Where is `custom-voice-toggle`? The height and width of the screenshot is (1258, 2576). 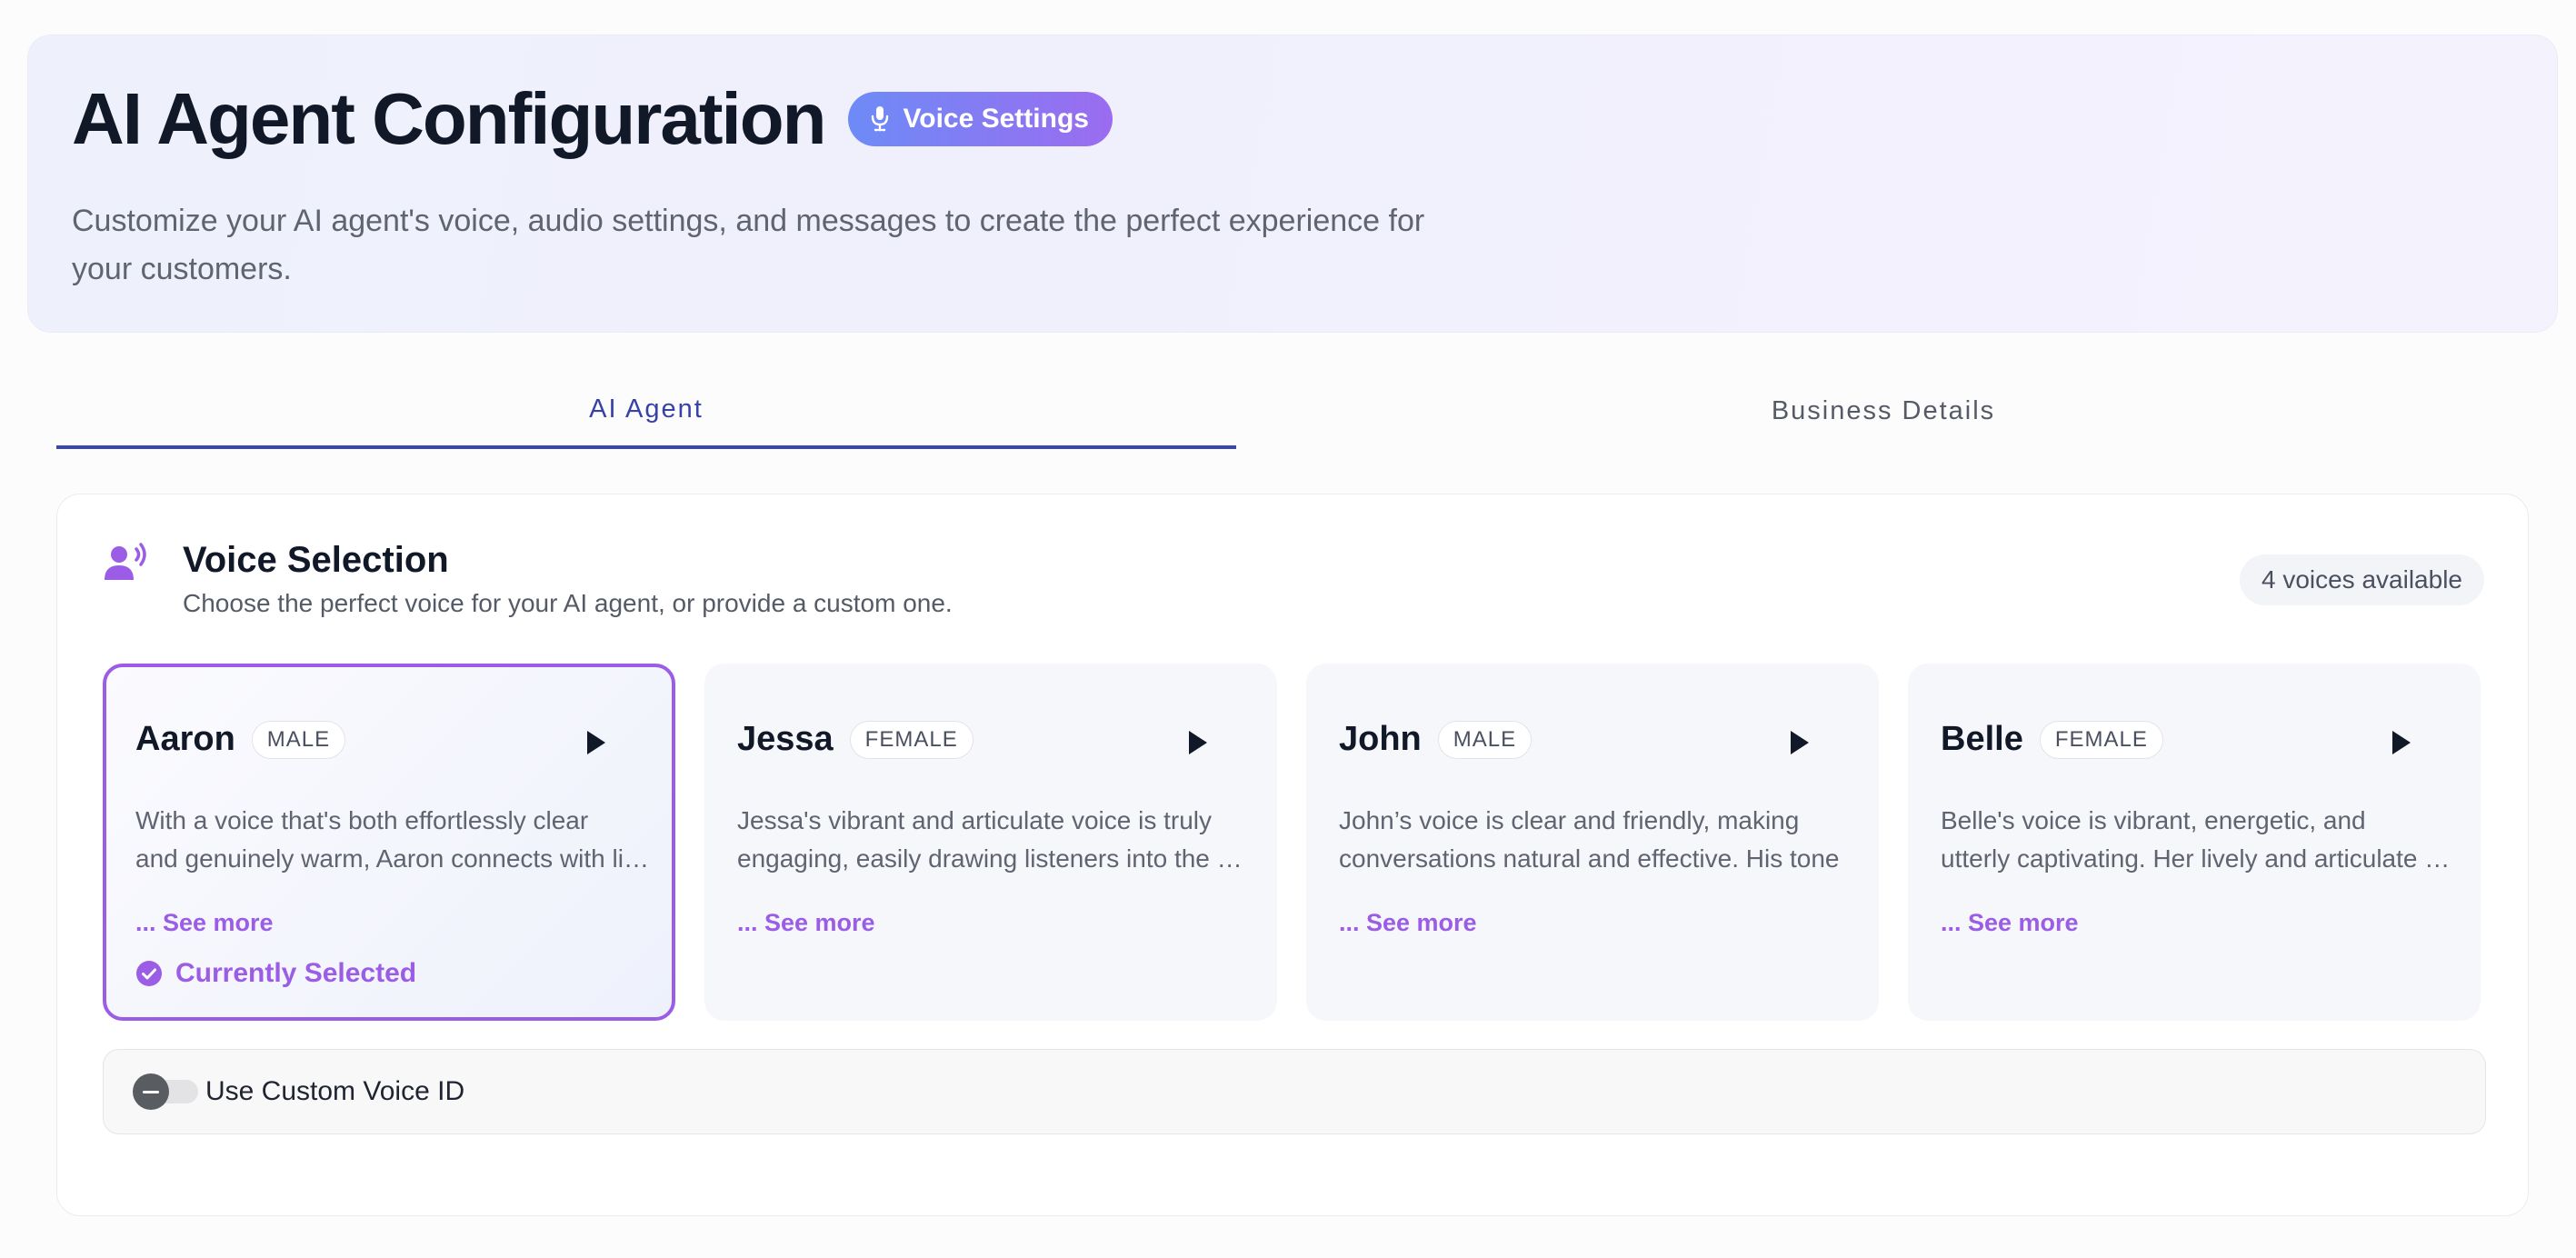 custom-voice-toggle is located at coordinates (165, 1092).